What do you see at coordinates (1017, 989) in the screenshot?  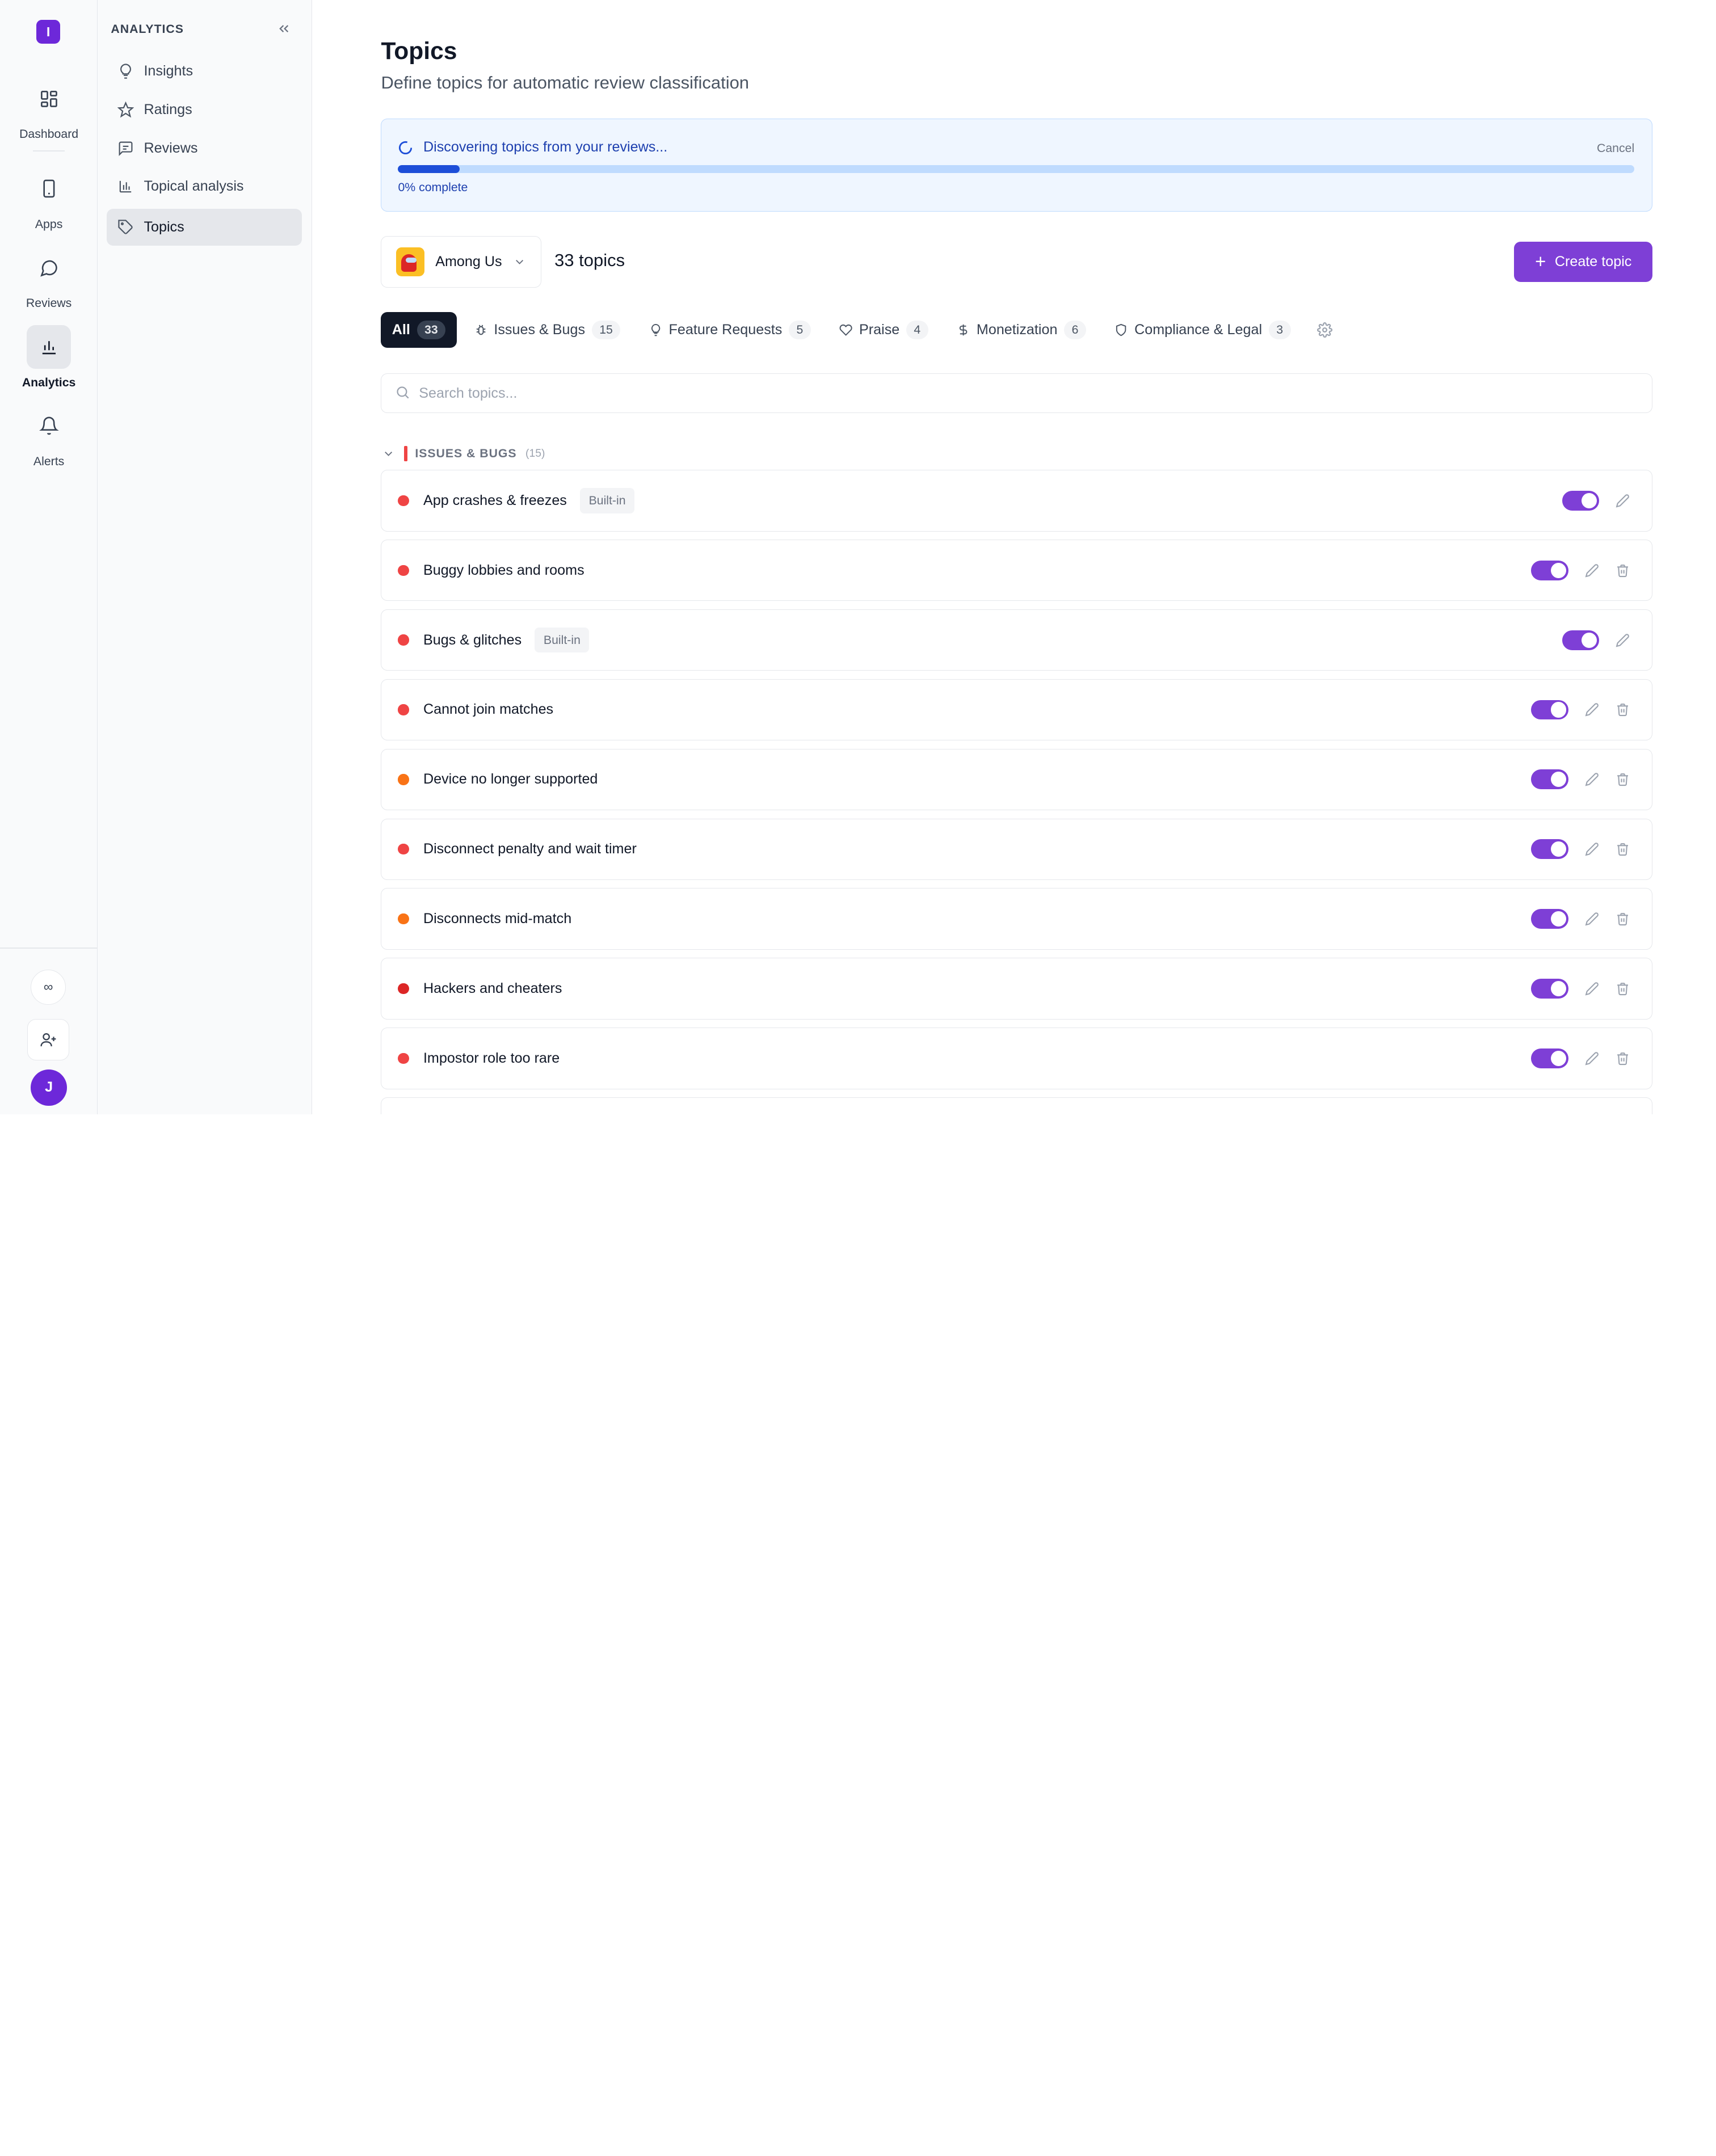 I see `topic-row: Hackers and cheaters` at bounding box center [1017, 989].